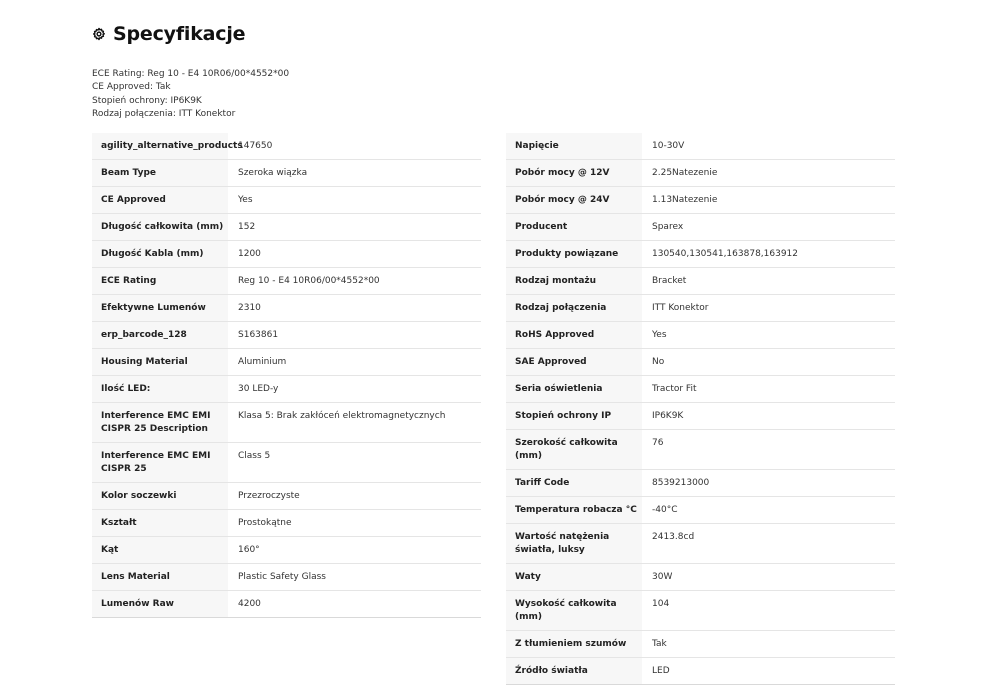 The image size is (984, 685). What do you see at coordinates (574, 449) in the screenshot?
I see `spec-label: Szerokość całkowita (mm)` at bounding box center [574, 449].